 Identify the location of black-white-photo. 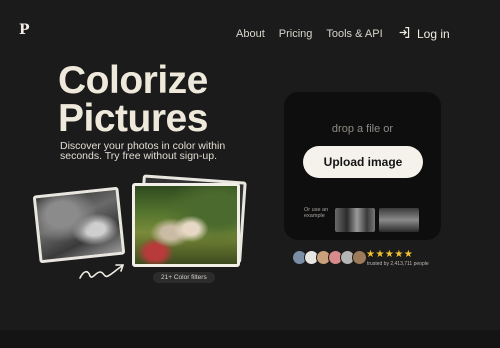
(79, 225).